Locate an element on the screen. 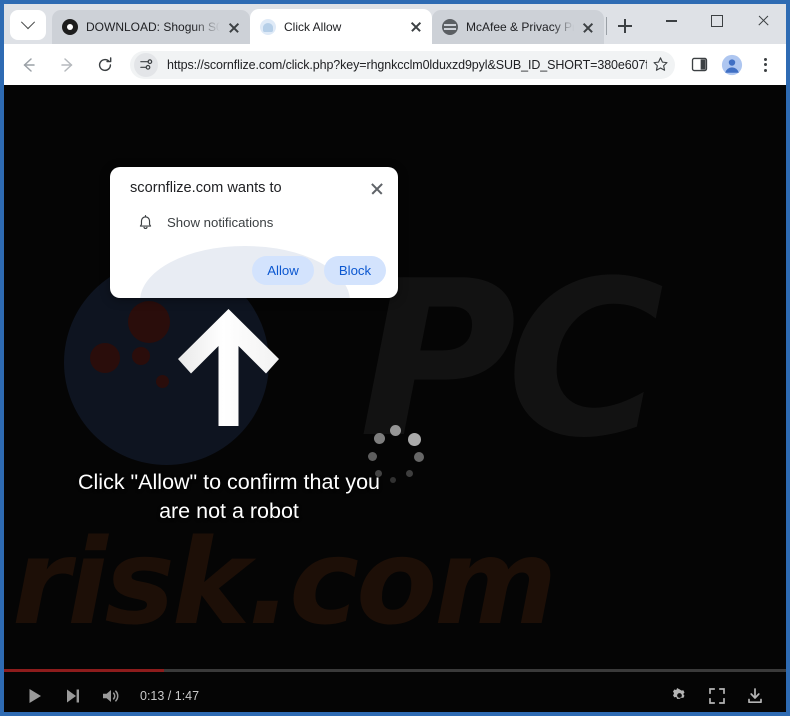 Image resolution: width=790 pixels, height=716 pixels. allow-button: Allow is located at coordinates (283, 270).